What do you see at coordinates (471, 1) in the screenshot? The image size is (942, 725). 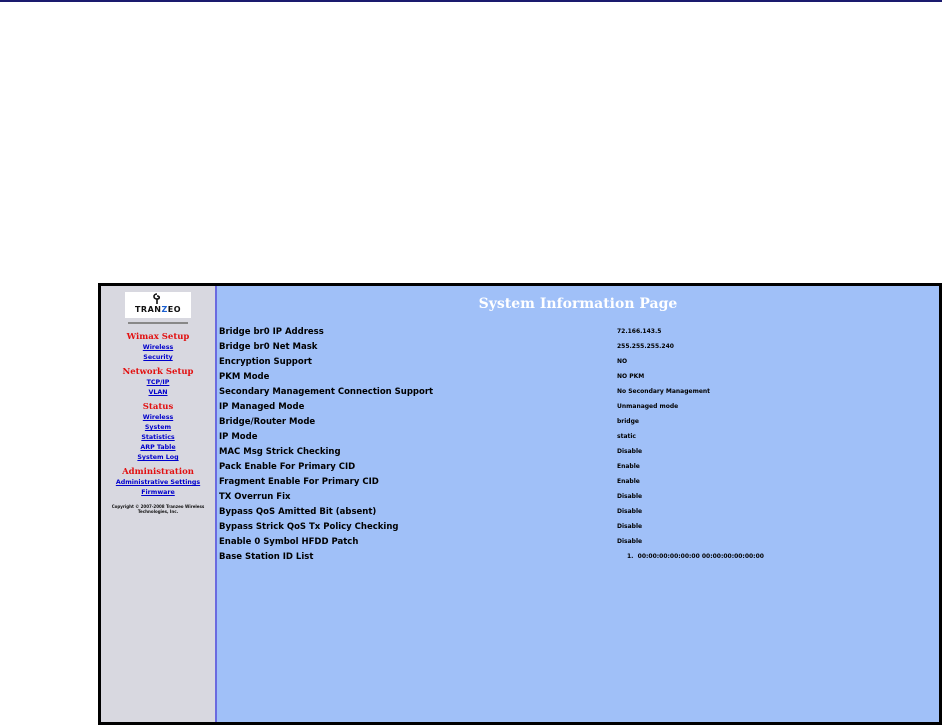 I see `top-rule` at bounding box center [471, 1].